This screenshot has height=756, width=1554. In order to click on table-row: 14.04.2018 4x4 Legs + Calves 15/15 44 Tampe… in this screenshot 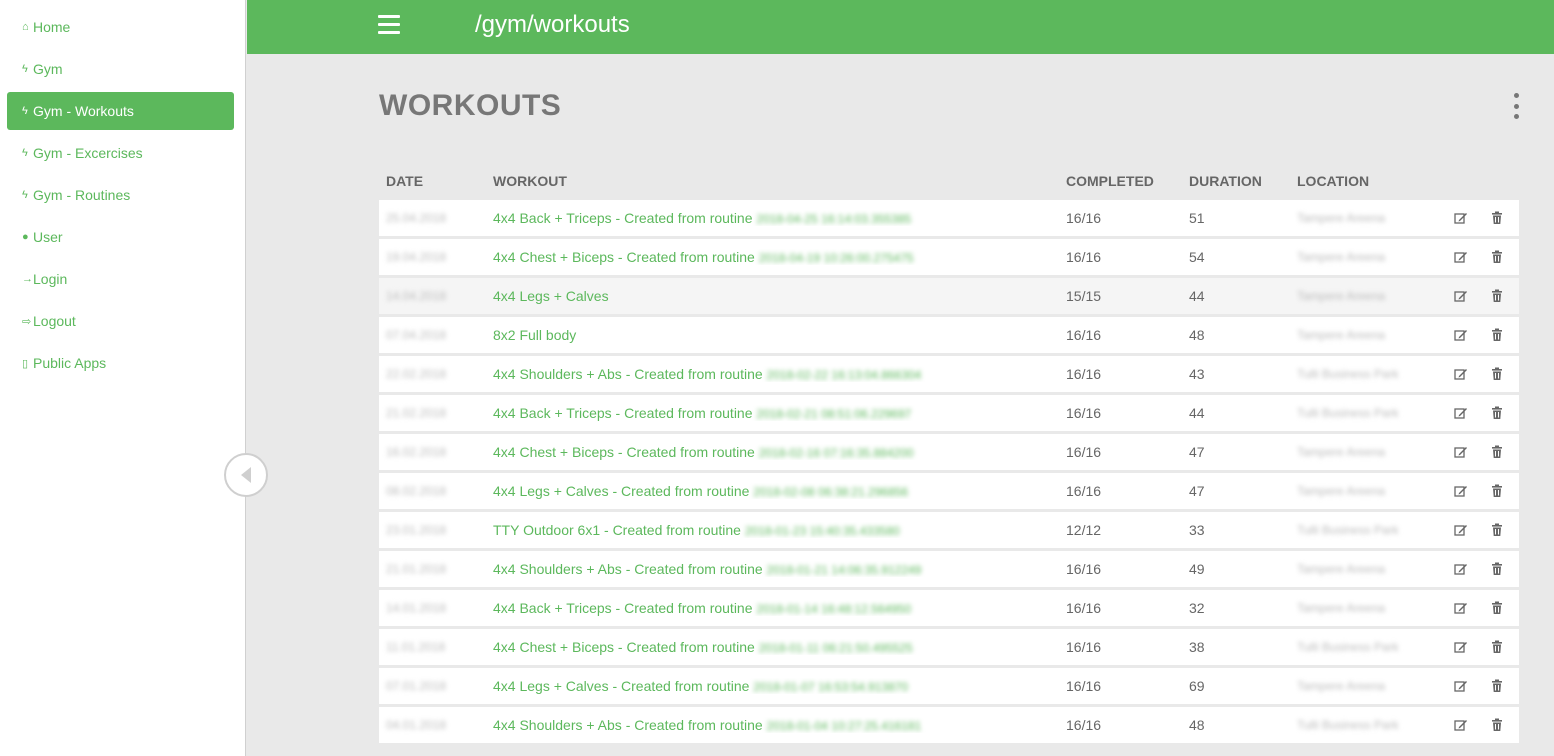, I will do `click(949, 296)`.